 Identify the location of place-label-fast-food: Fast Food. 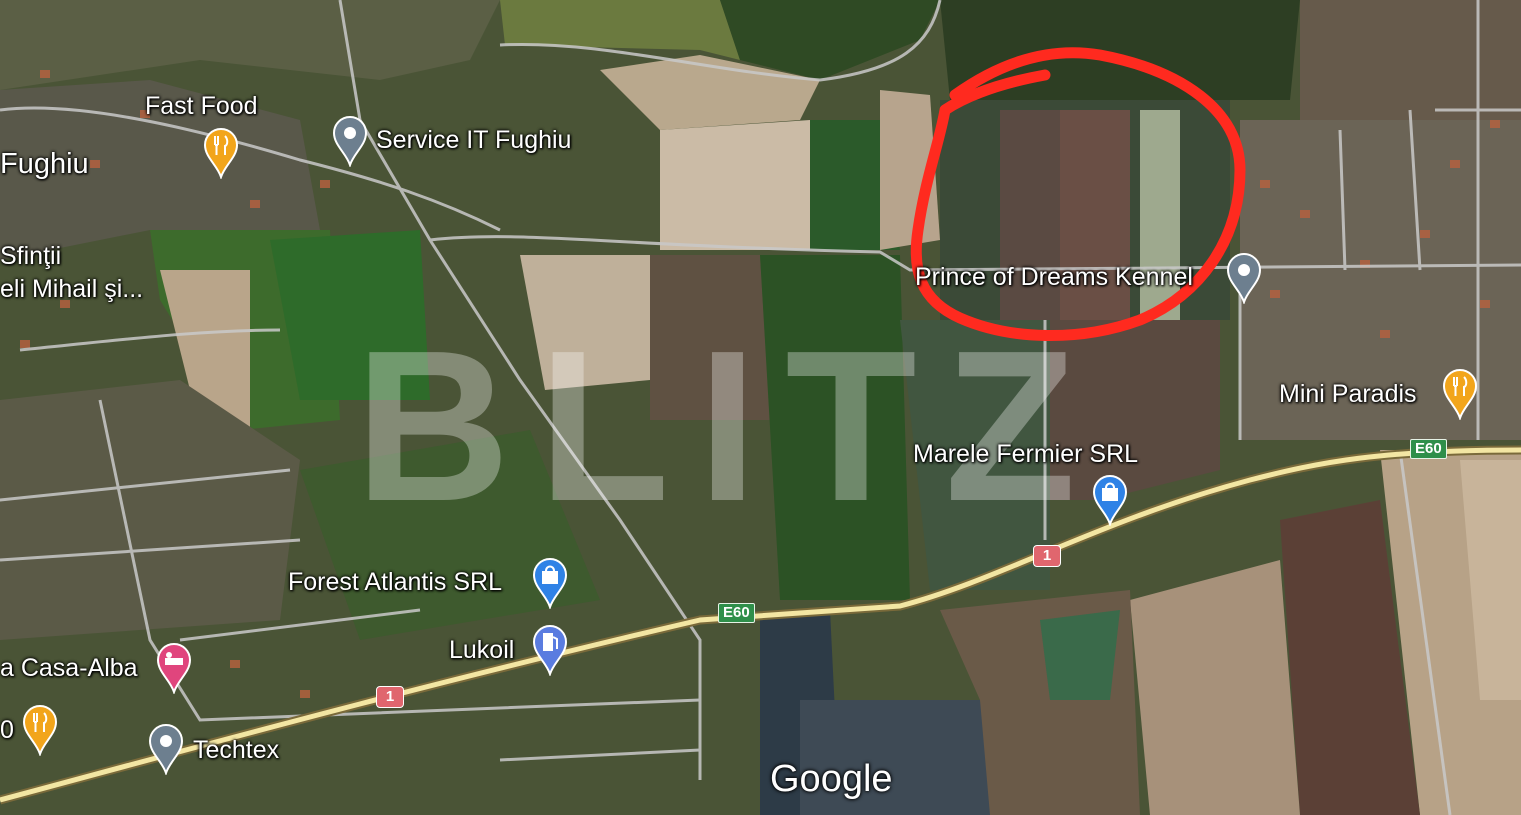
(201, 106).